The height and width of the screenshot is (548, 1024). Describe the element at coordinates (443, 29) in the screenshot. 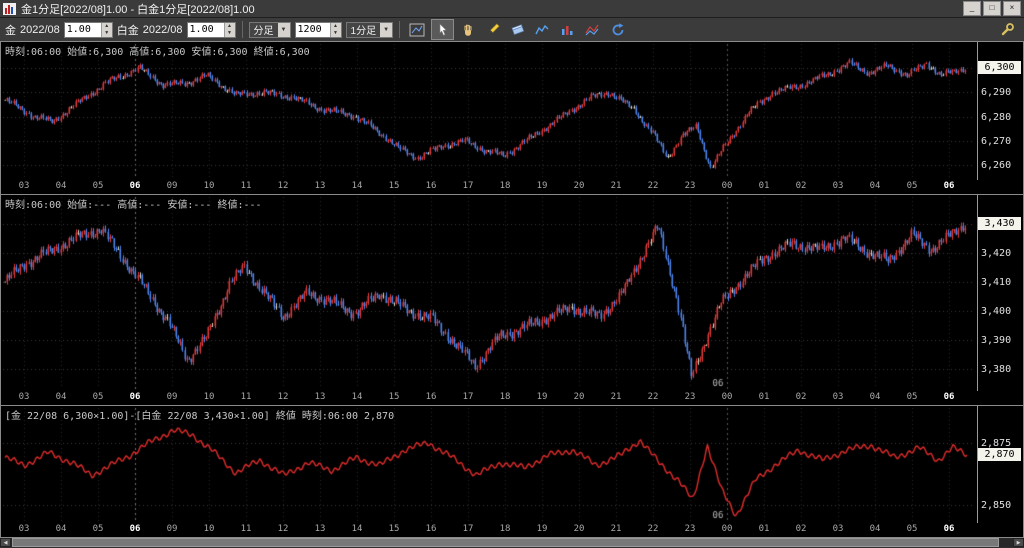

I see `cursor-icon` at that location.